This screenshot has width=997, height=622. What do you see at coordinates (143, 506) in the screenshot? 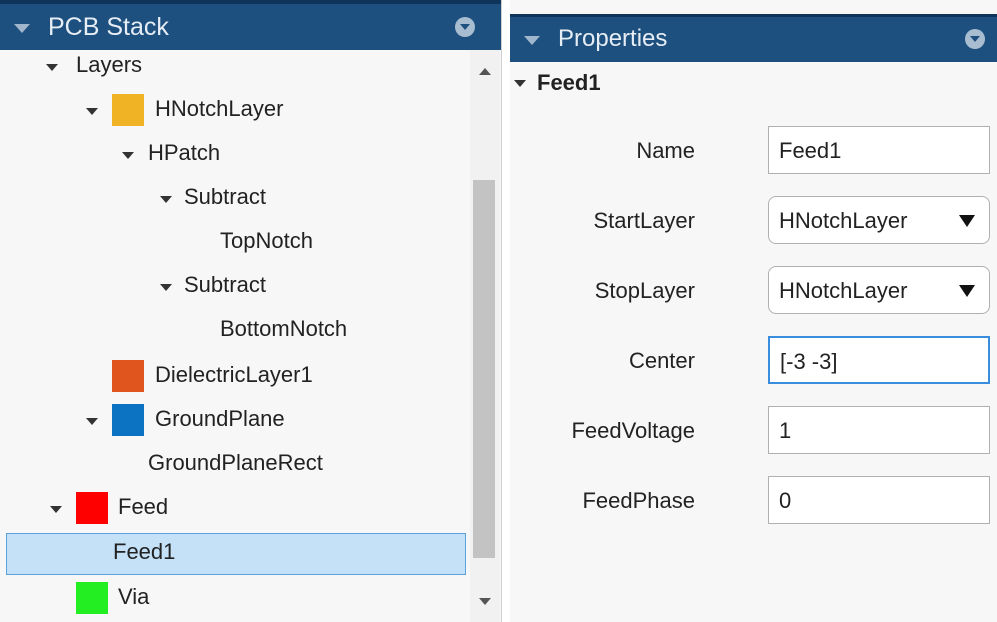
I see `tree-node-label: Feed` at bounding box center [143, 506].